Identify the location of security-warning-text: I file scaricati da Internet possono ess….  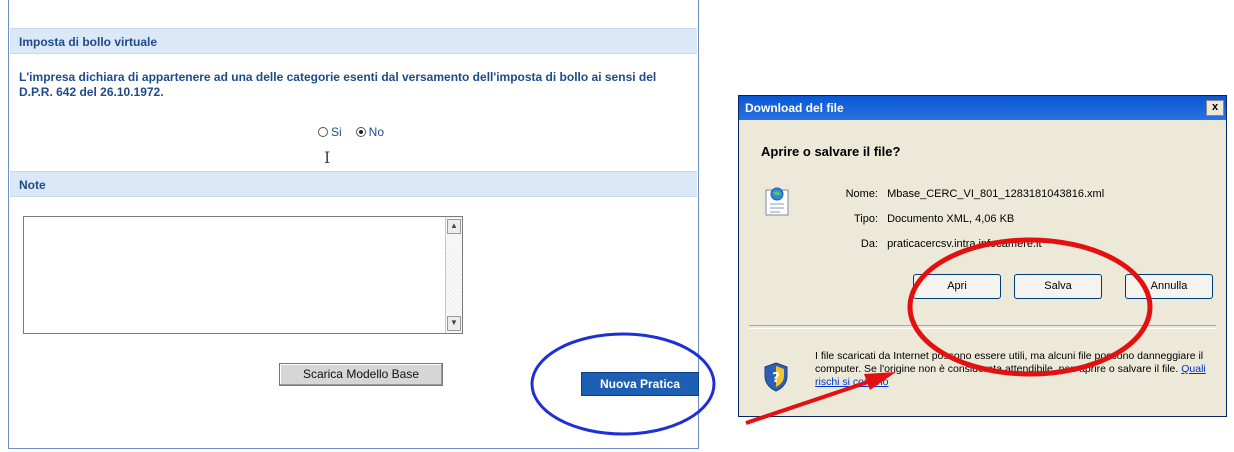
(1009, 362).